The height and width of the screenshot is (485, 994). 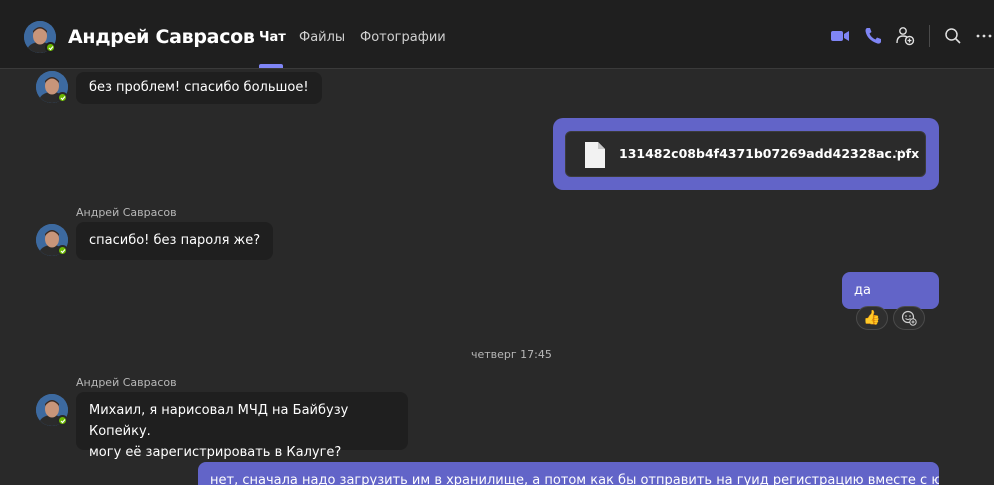 I want to click on chat-header: Андрей Саврасов Чат Файлы Фотографии, so click(x=497, y=34).